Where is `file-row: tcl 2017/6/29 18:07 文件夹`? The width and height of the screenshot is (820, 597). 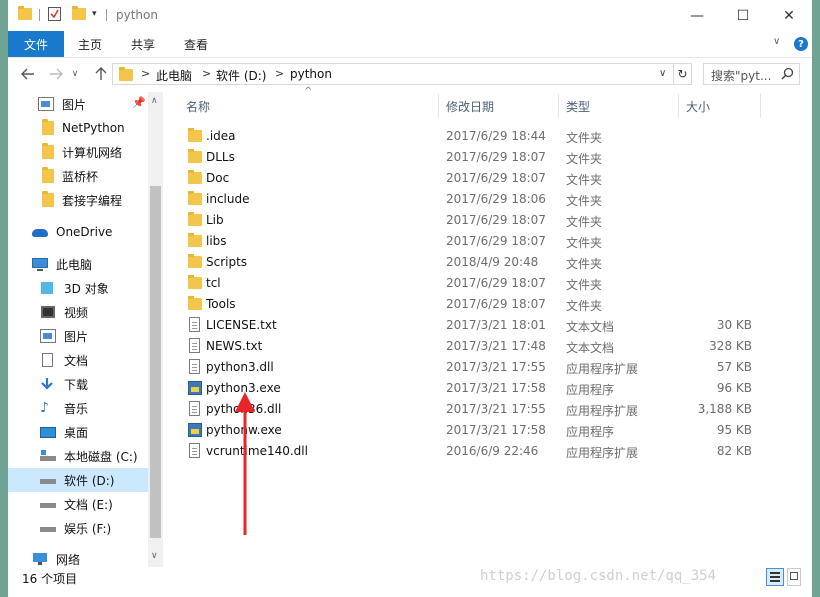 file-row: tcl 2017/6/29 18:07 文件夹 is located at coordinates (470, 283).